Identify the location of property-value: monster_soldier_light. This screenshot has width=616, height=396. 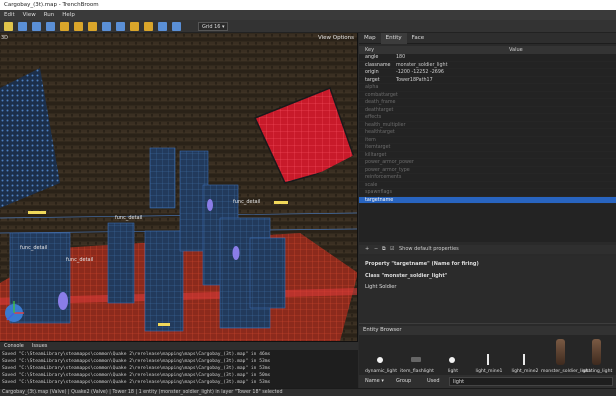
(421, 66).